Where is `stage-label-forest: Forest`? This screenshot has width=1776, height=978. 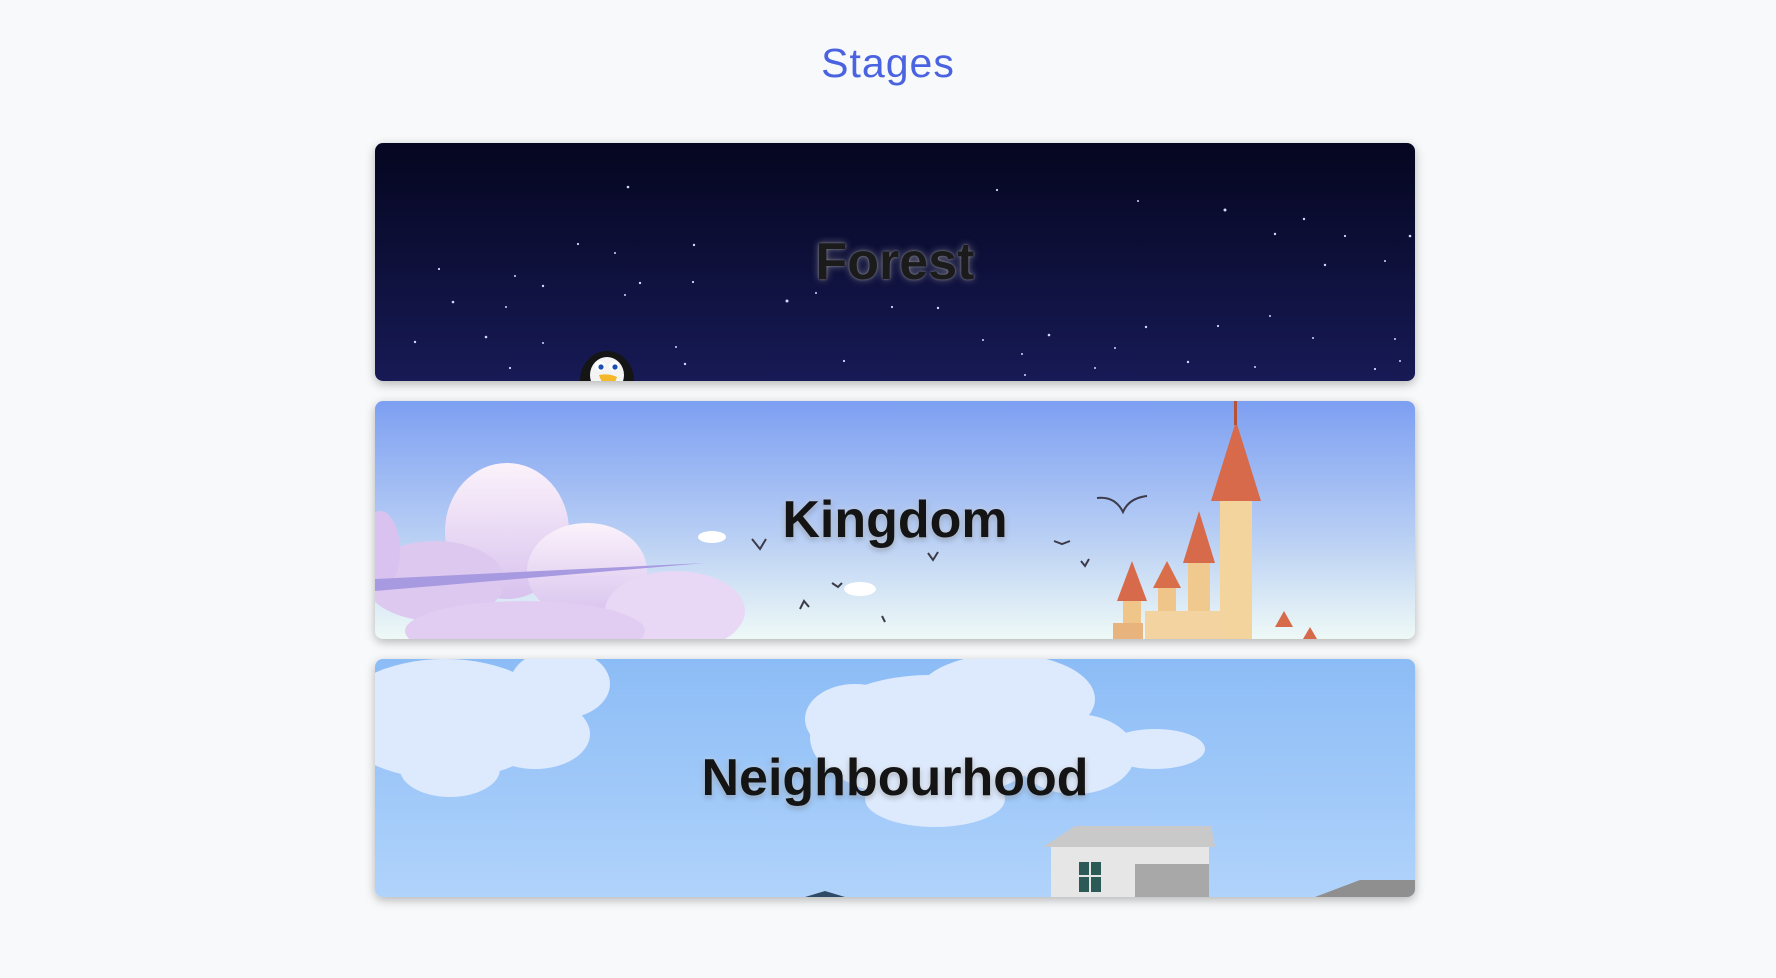
stage-label-forest: Forest is located at coordinates (895, 262).